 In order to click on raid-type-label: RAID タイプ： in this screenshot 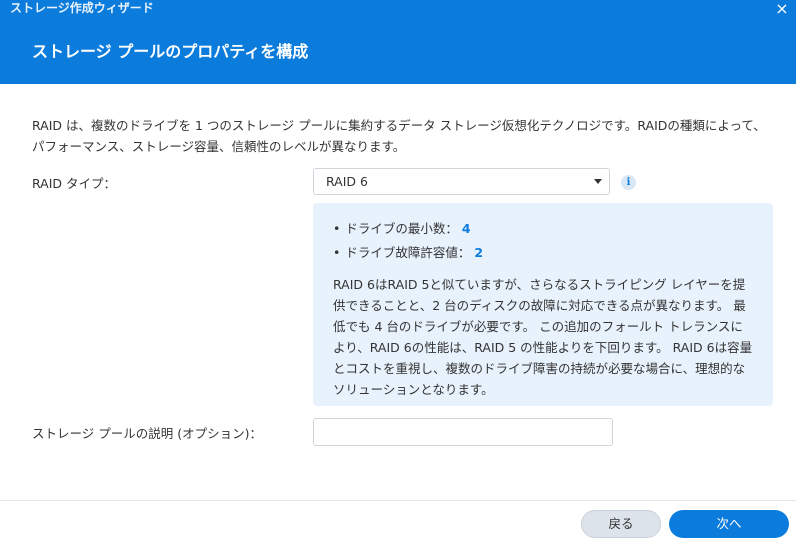, I will do `click(74, 183)`.